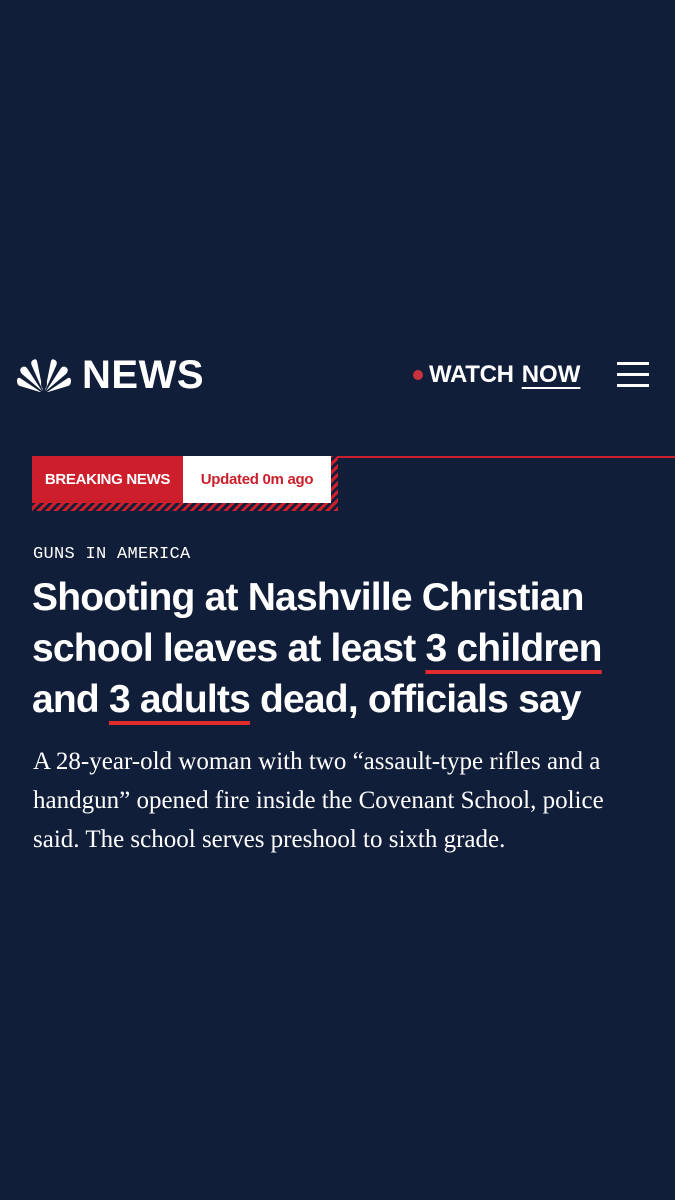 This screenshot has height=1200, width=675. I want to click on breaking-news-banner: BREAKING NEWS Updated 0m ago, so click(185, 483).